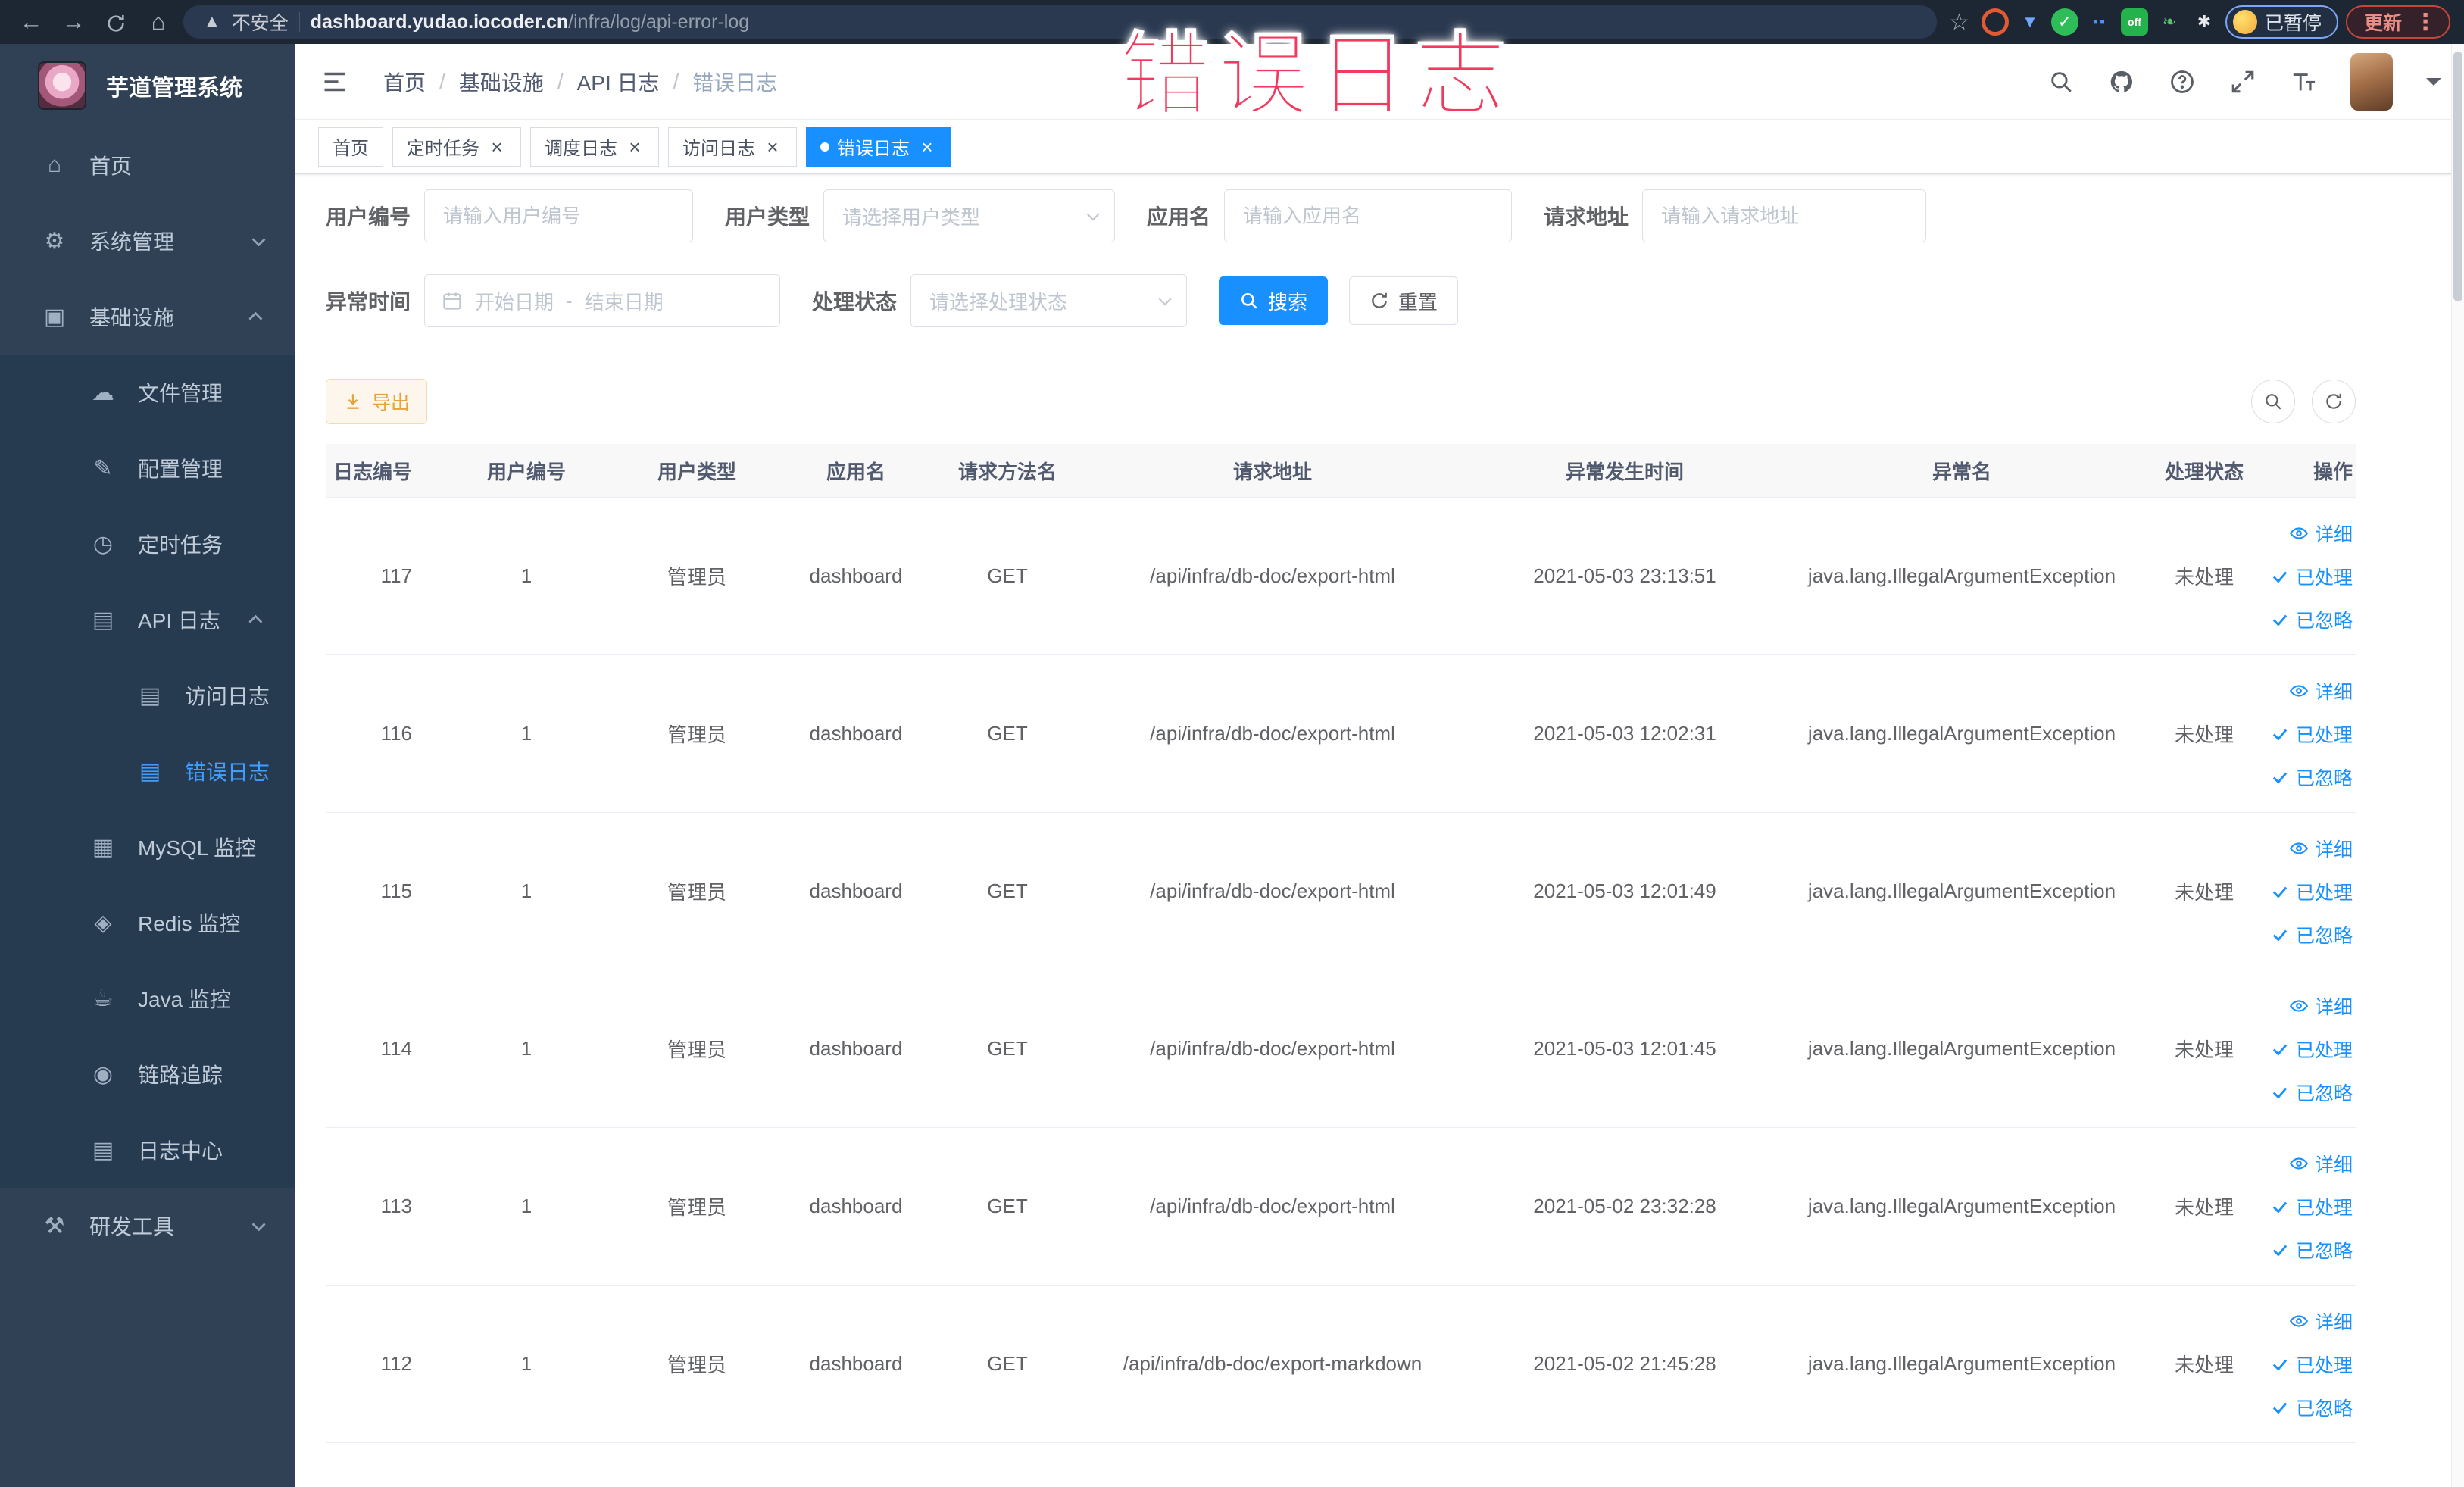 This screenshot has height=1487, width=2464. I want to click on extension-switch-off-icon: off, so click(2134, 22).